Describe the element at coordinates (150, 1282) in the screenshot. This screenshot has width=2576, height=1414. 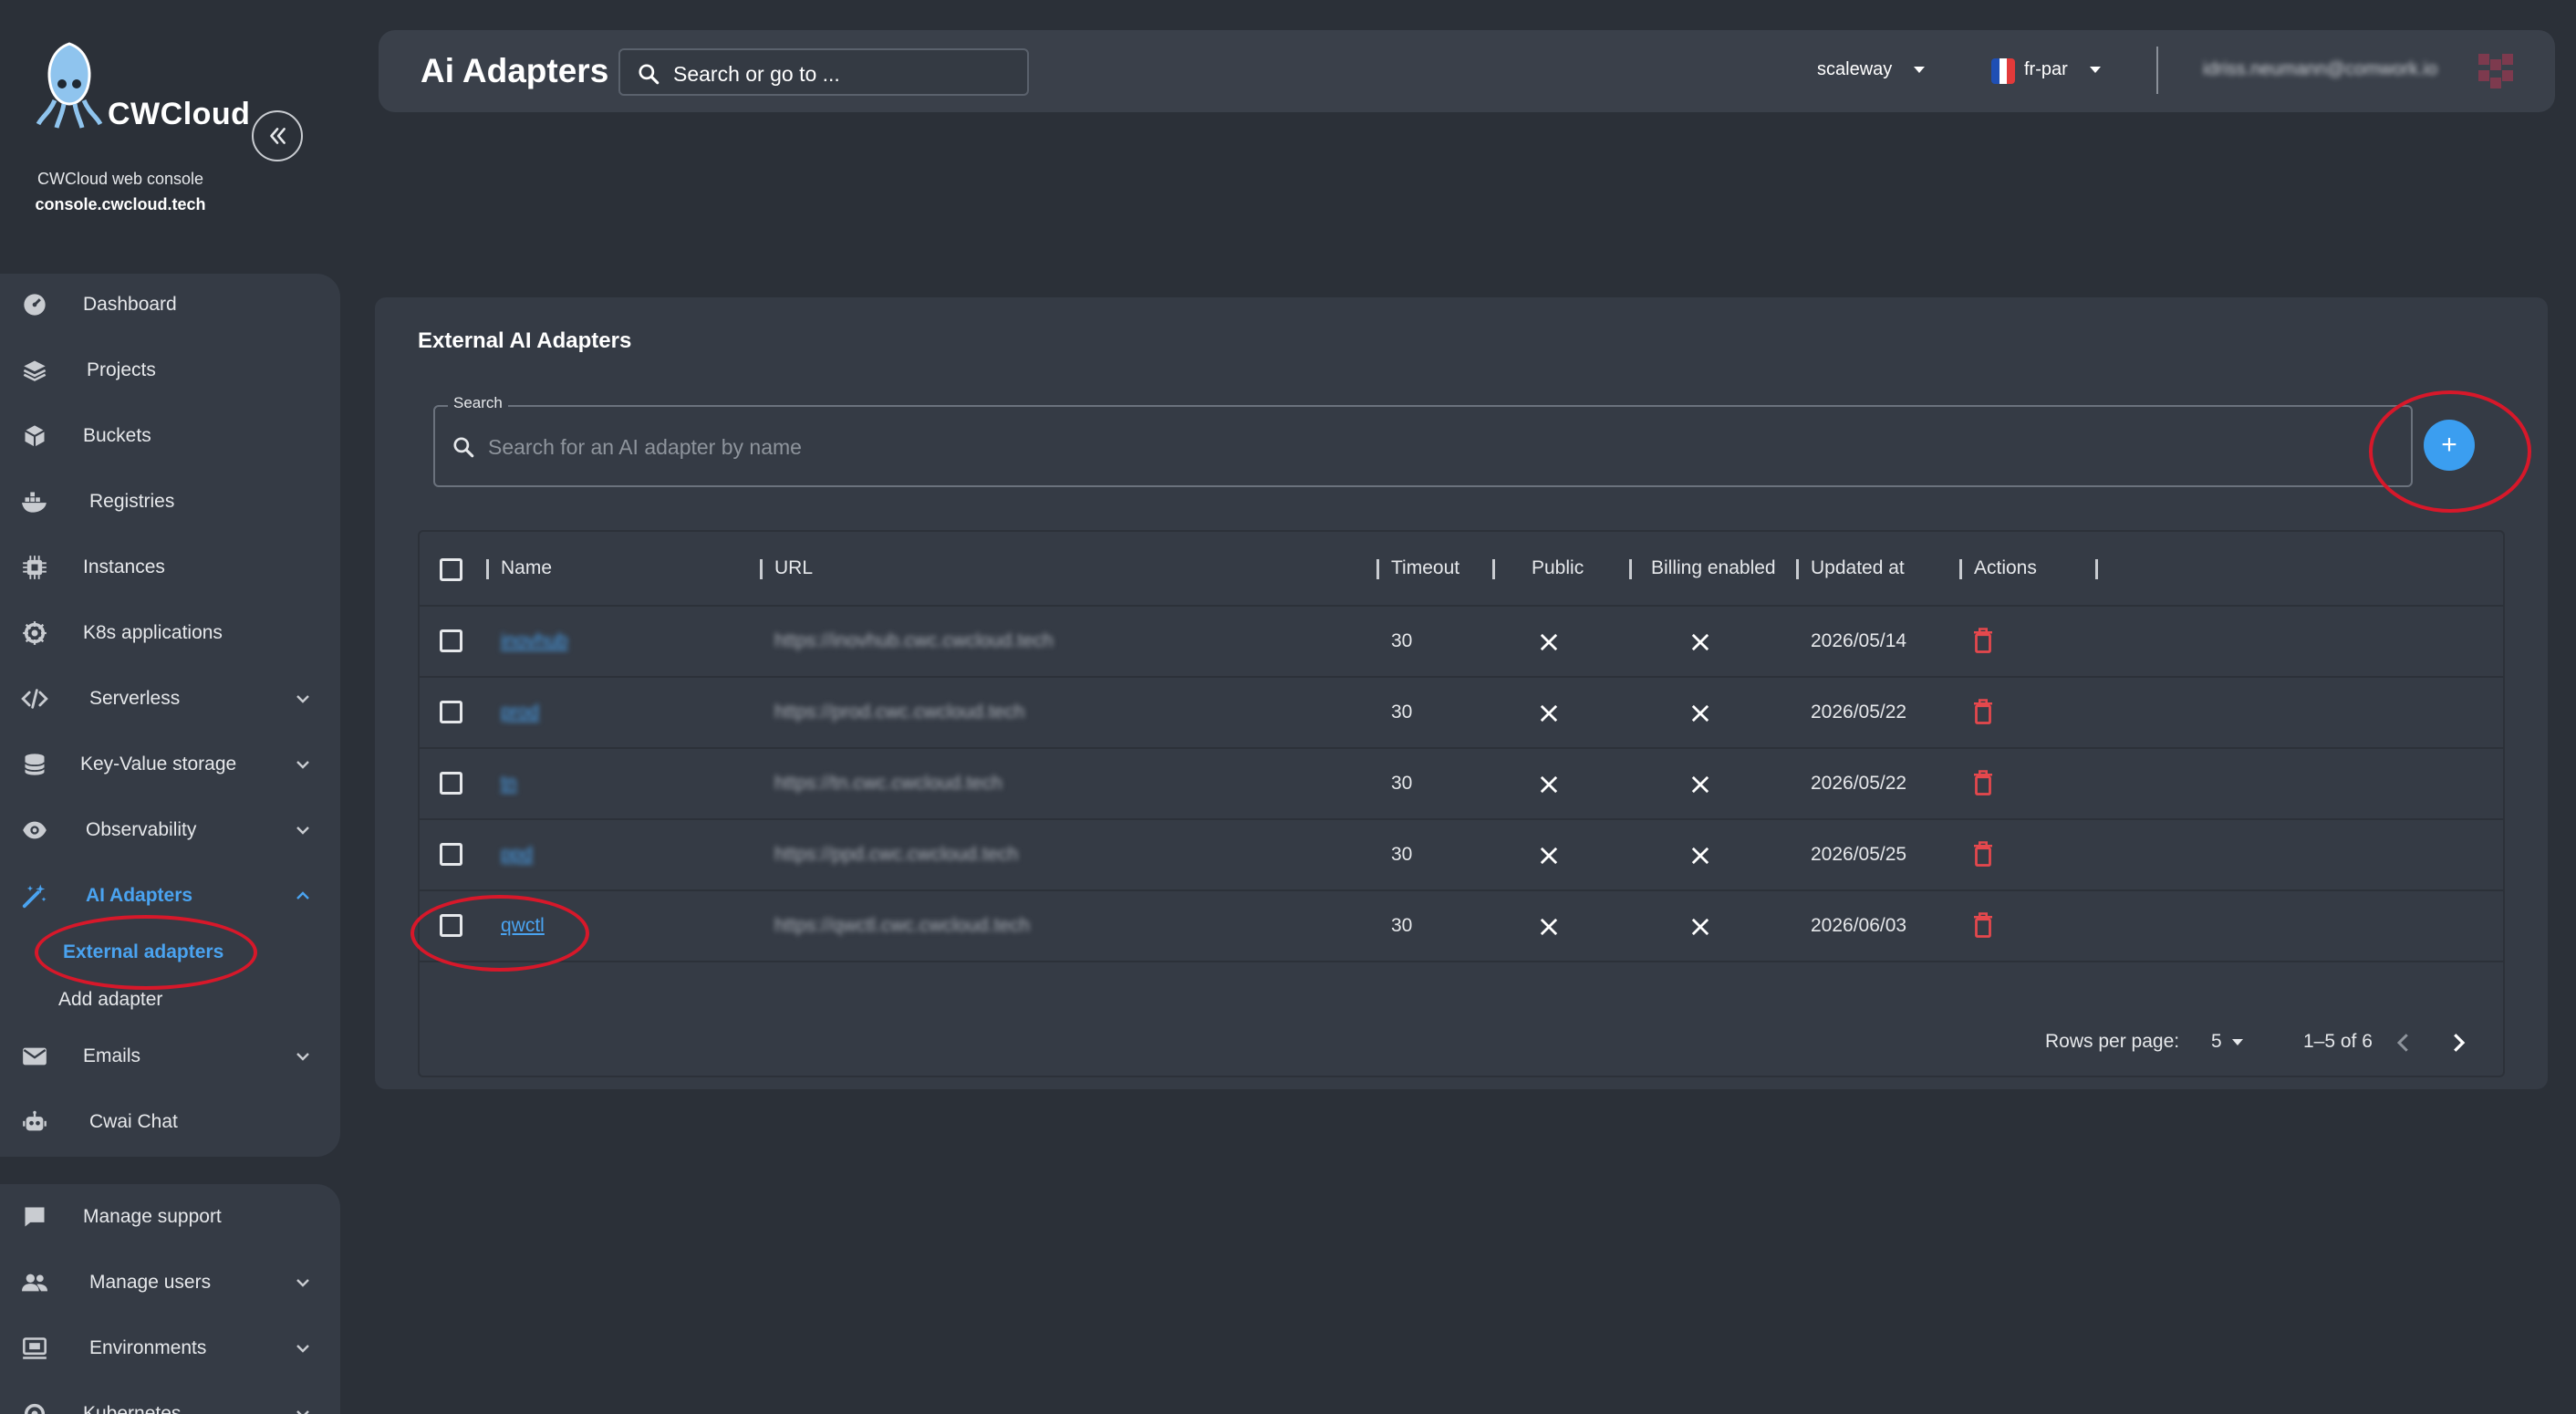
I see `sidebar-item-label: Manage users` at that location.